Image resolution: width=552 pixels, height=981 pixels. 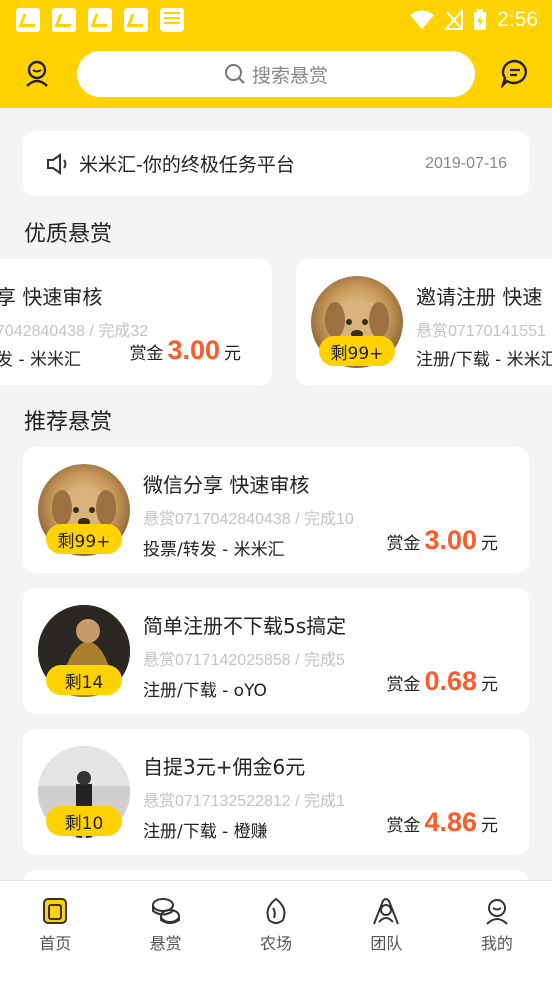 What do you see at coordinates (84, 680) in the screenshot?
I see `remaining-badge: 剩14` at bounding box center [84, 680].